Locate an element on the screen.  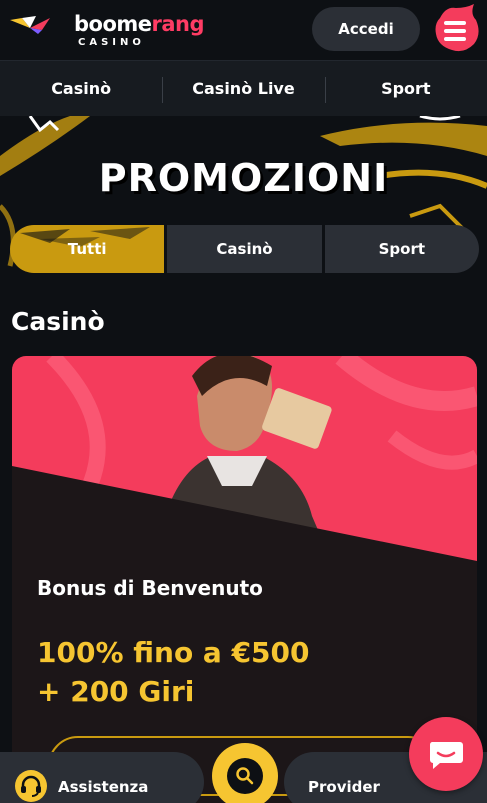
app-header: boomerang CASINO Accedi is located at coordinates (243, 30).